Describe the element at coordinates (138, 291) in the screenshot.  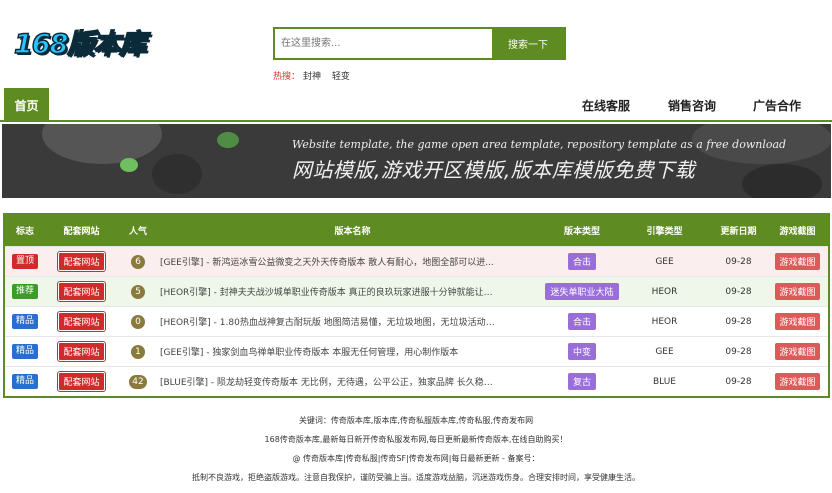
I see `popularity-badge: 5` at that location.